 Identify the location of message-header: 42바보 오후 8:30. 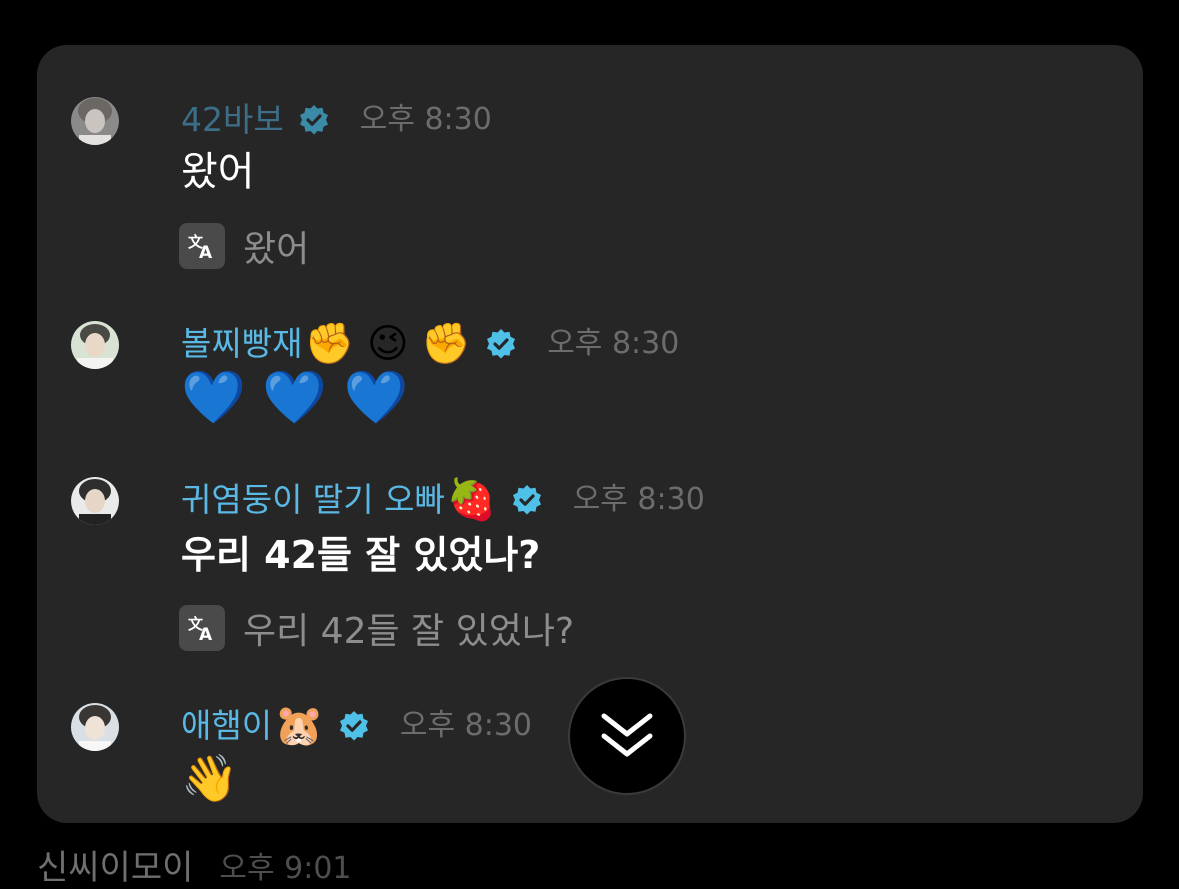
(336, 120).